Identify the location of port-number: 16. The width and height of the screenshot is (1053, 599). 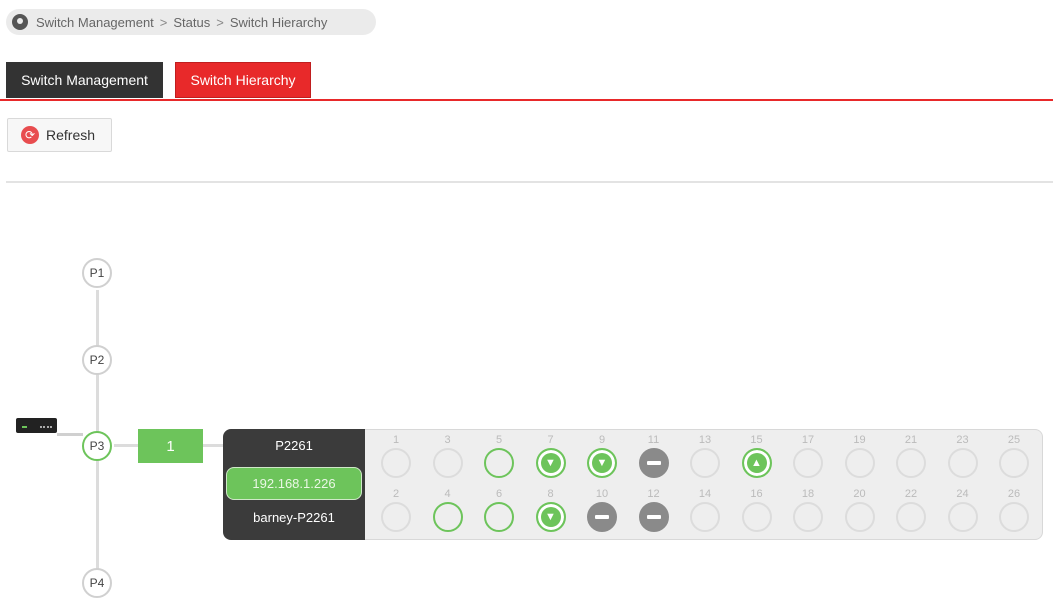
(756, 494).